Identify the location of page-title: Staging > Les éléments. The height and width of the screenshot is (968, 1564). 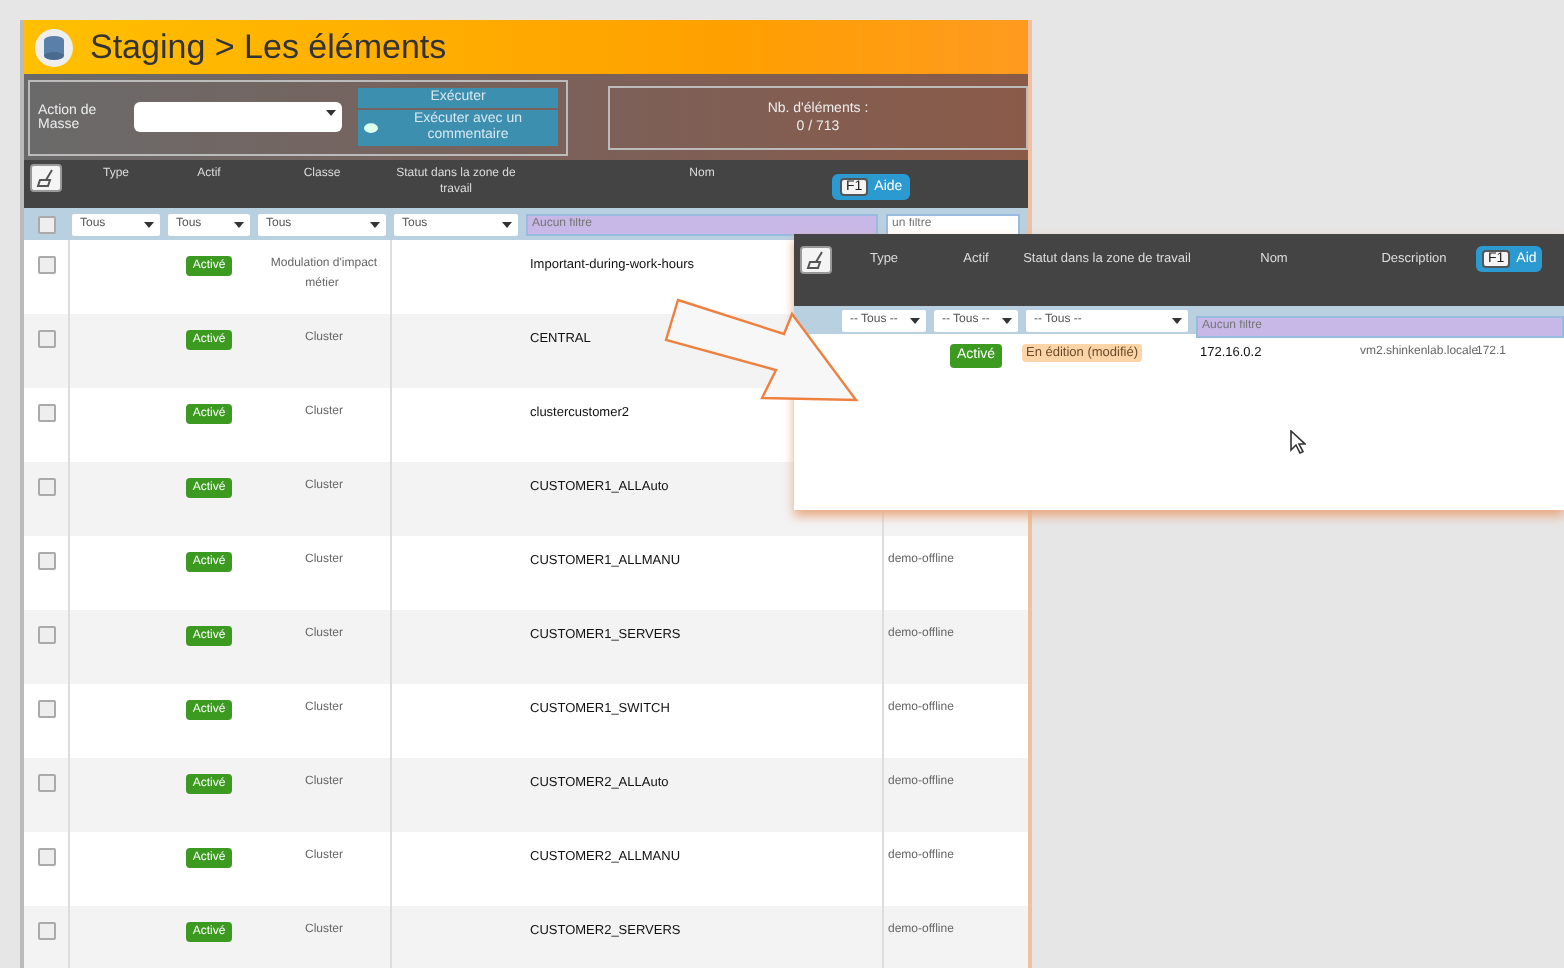
(268, 47).